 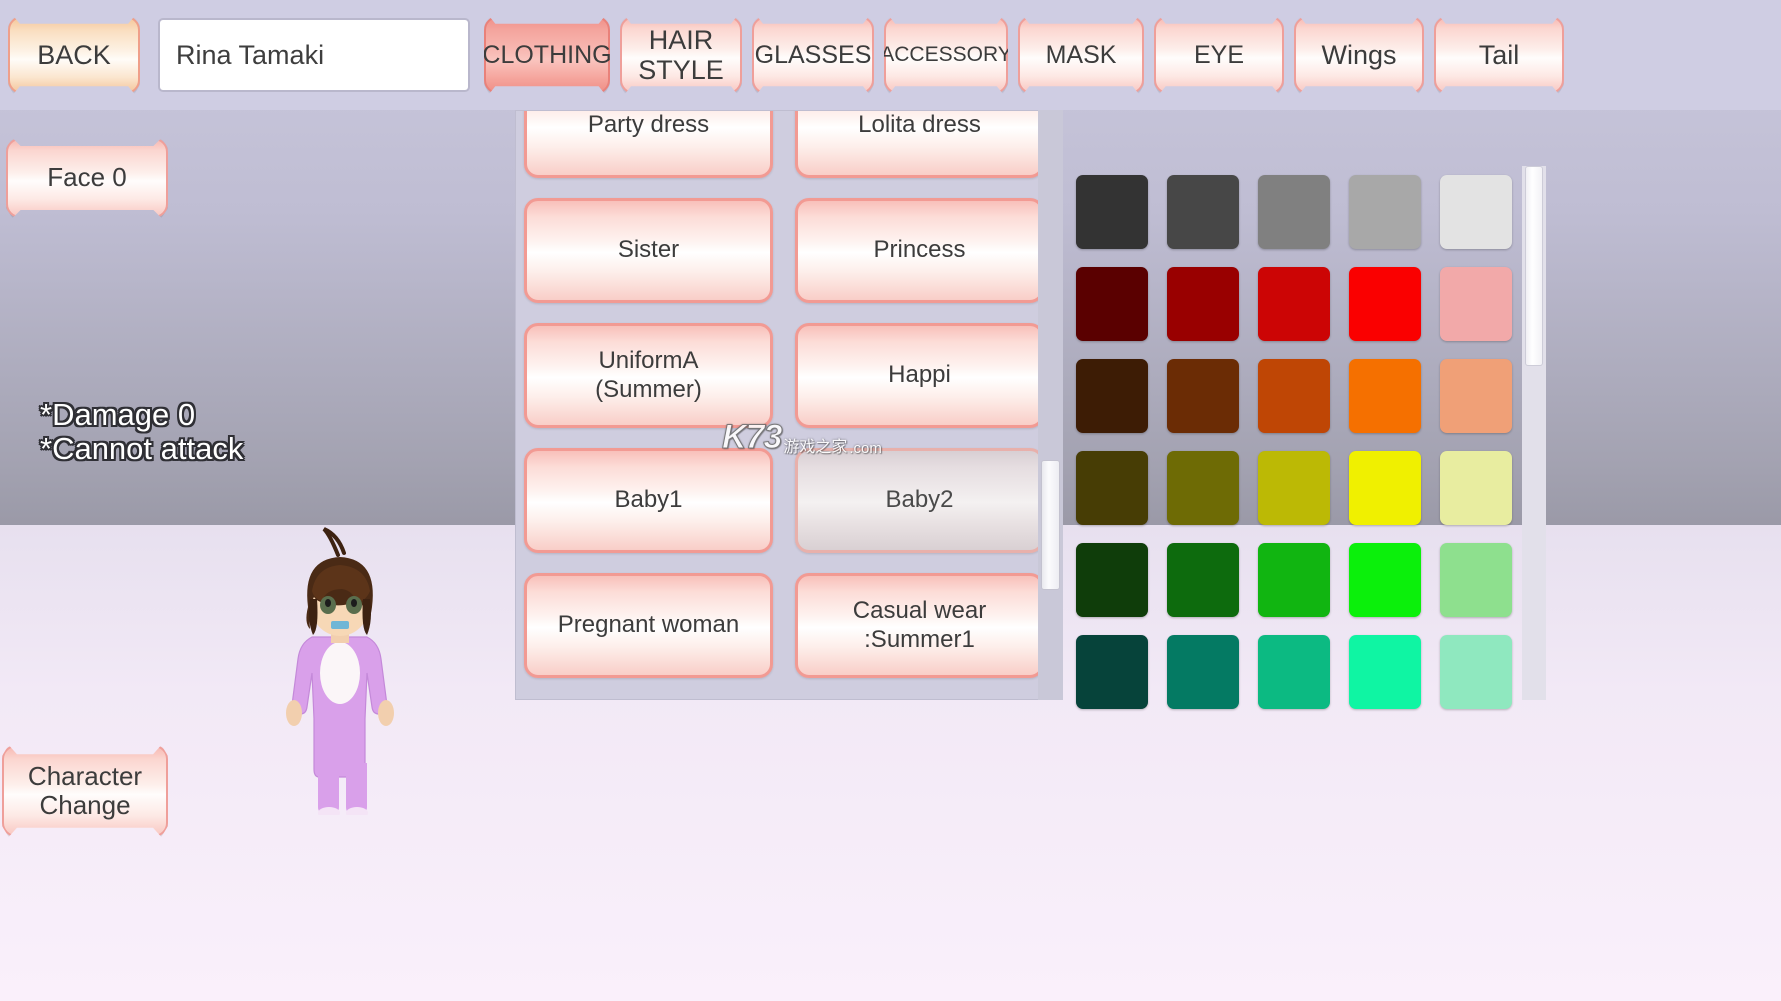 I want to click on clothing-item: Princess, so click(x=919, y=250).